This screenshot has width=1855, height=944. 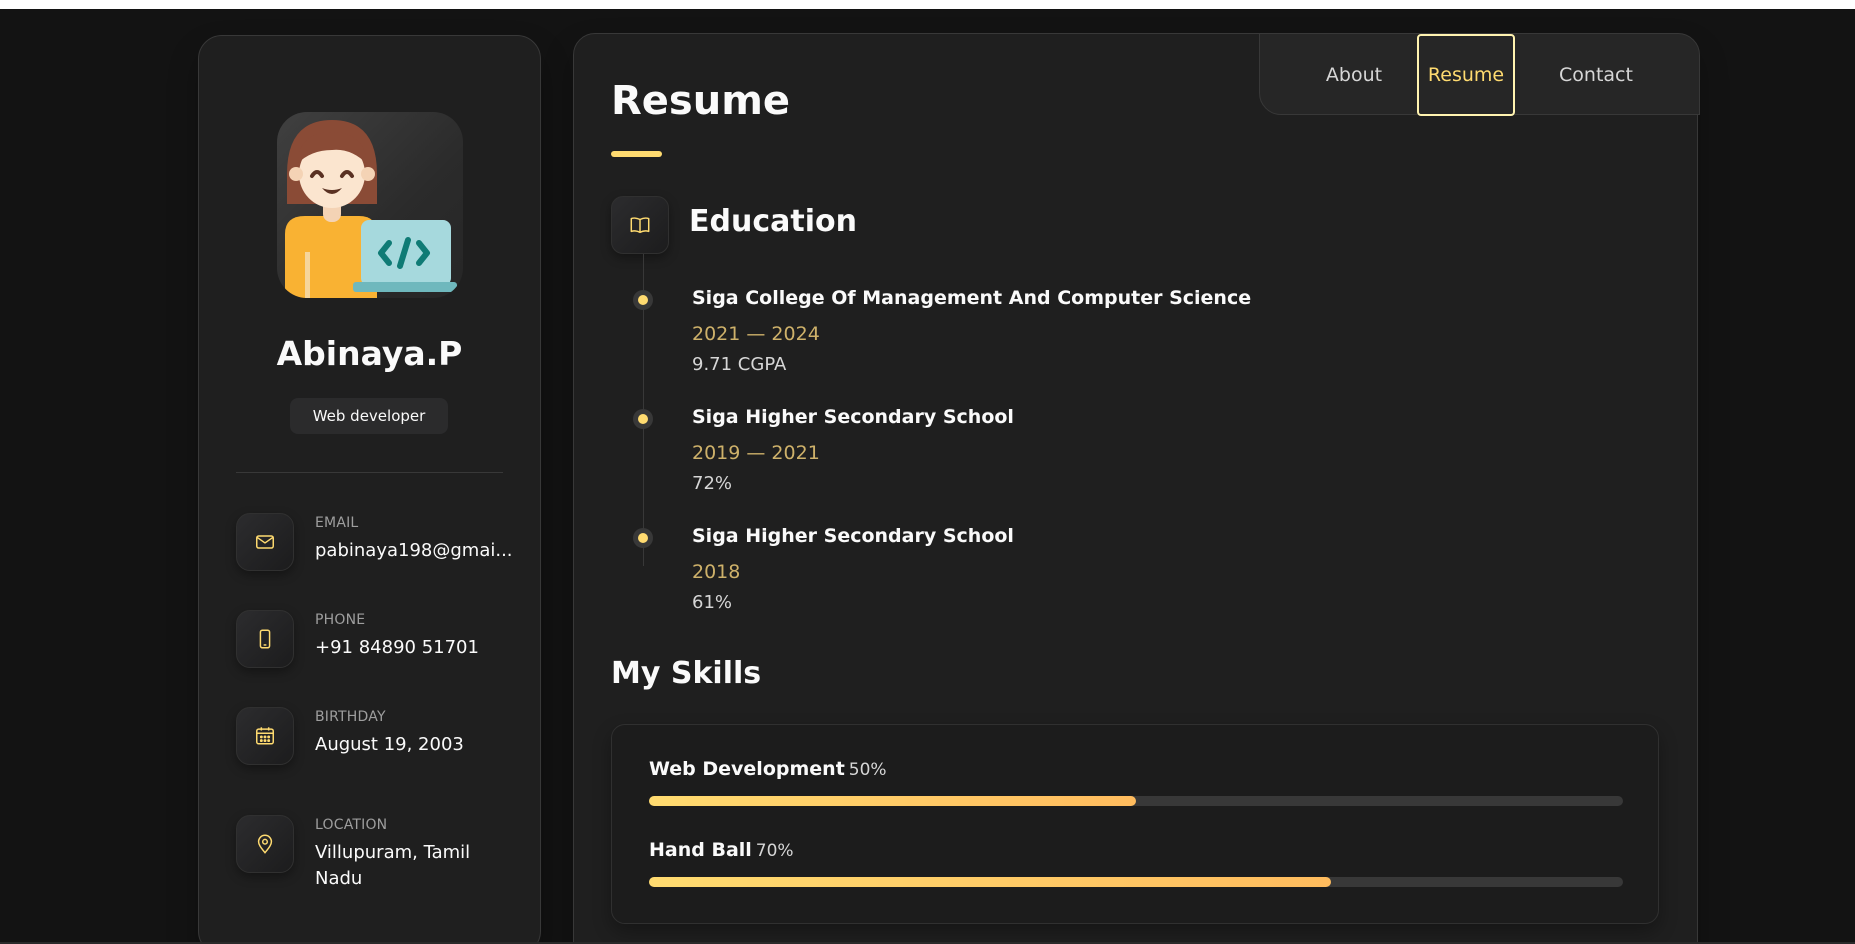 I want to click on contact-item-birthday: BIRTHDAY August 19, 2003, so click(x=381, y=742).